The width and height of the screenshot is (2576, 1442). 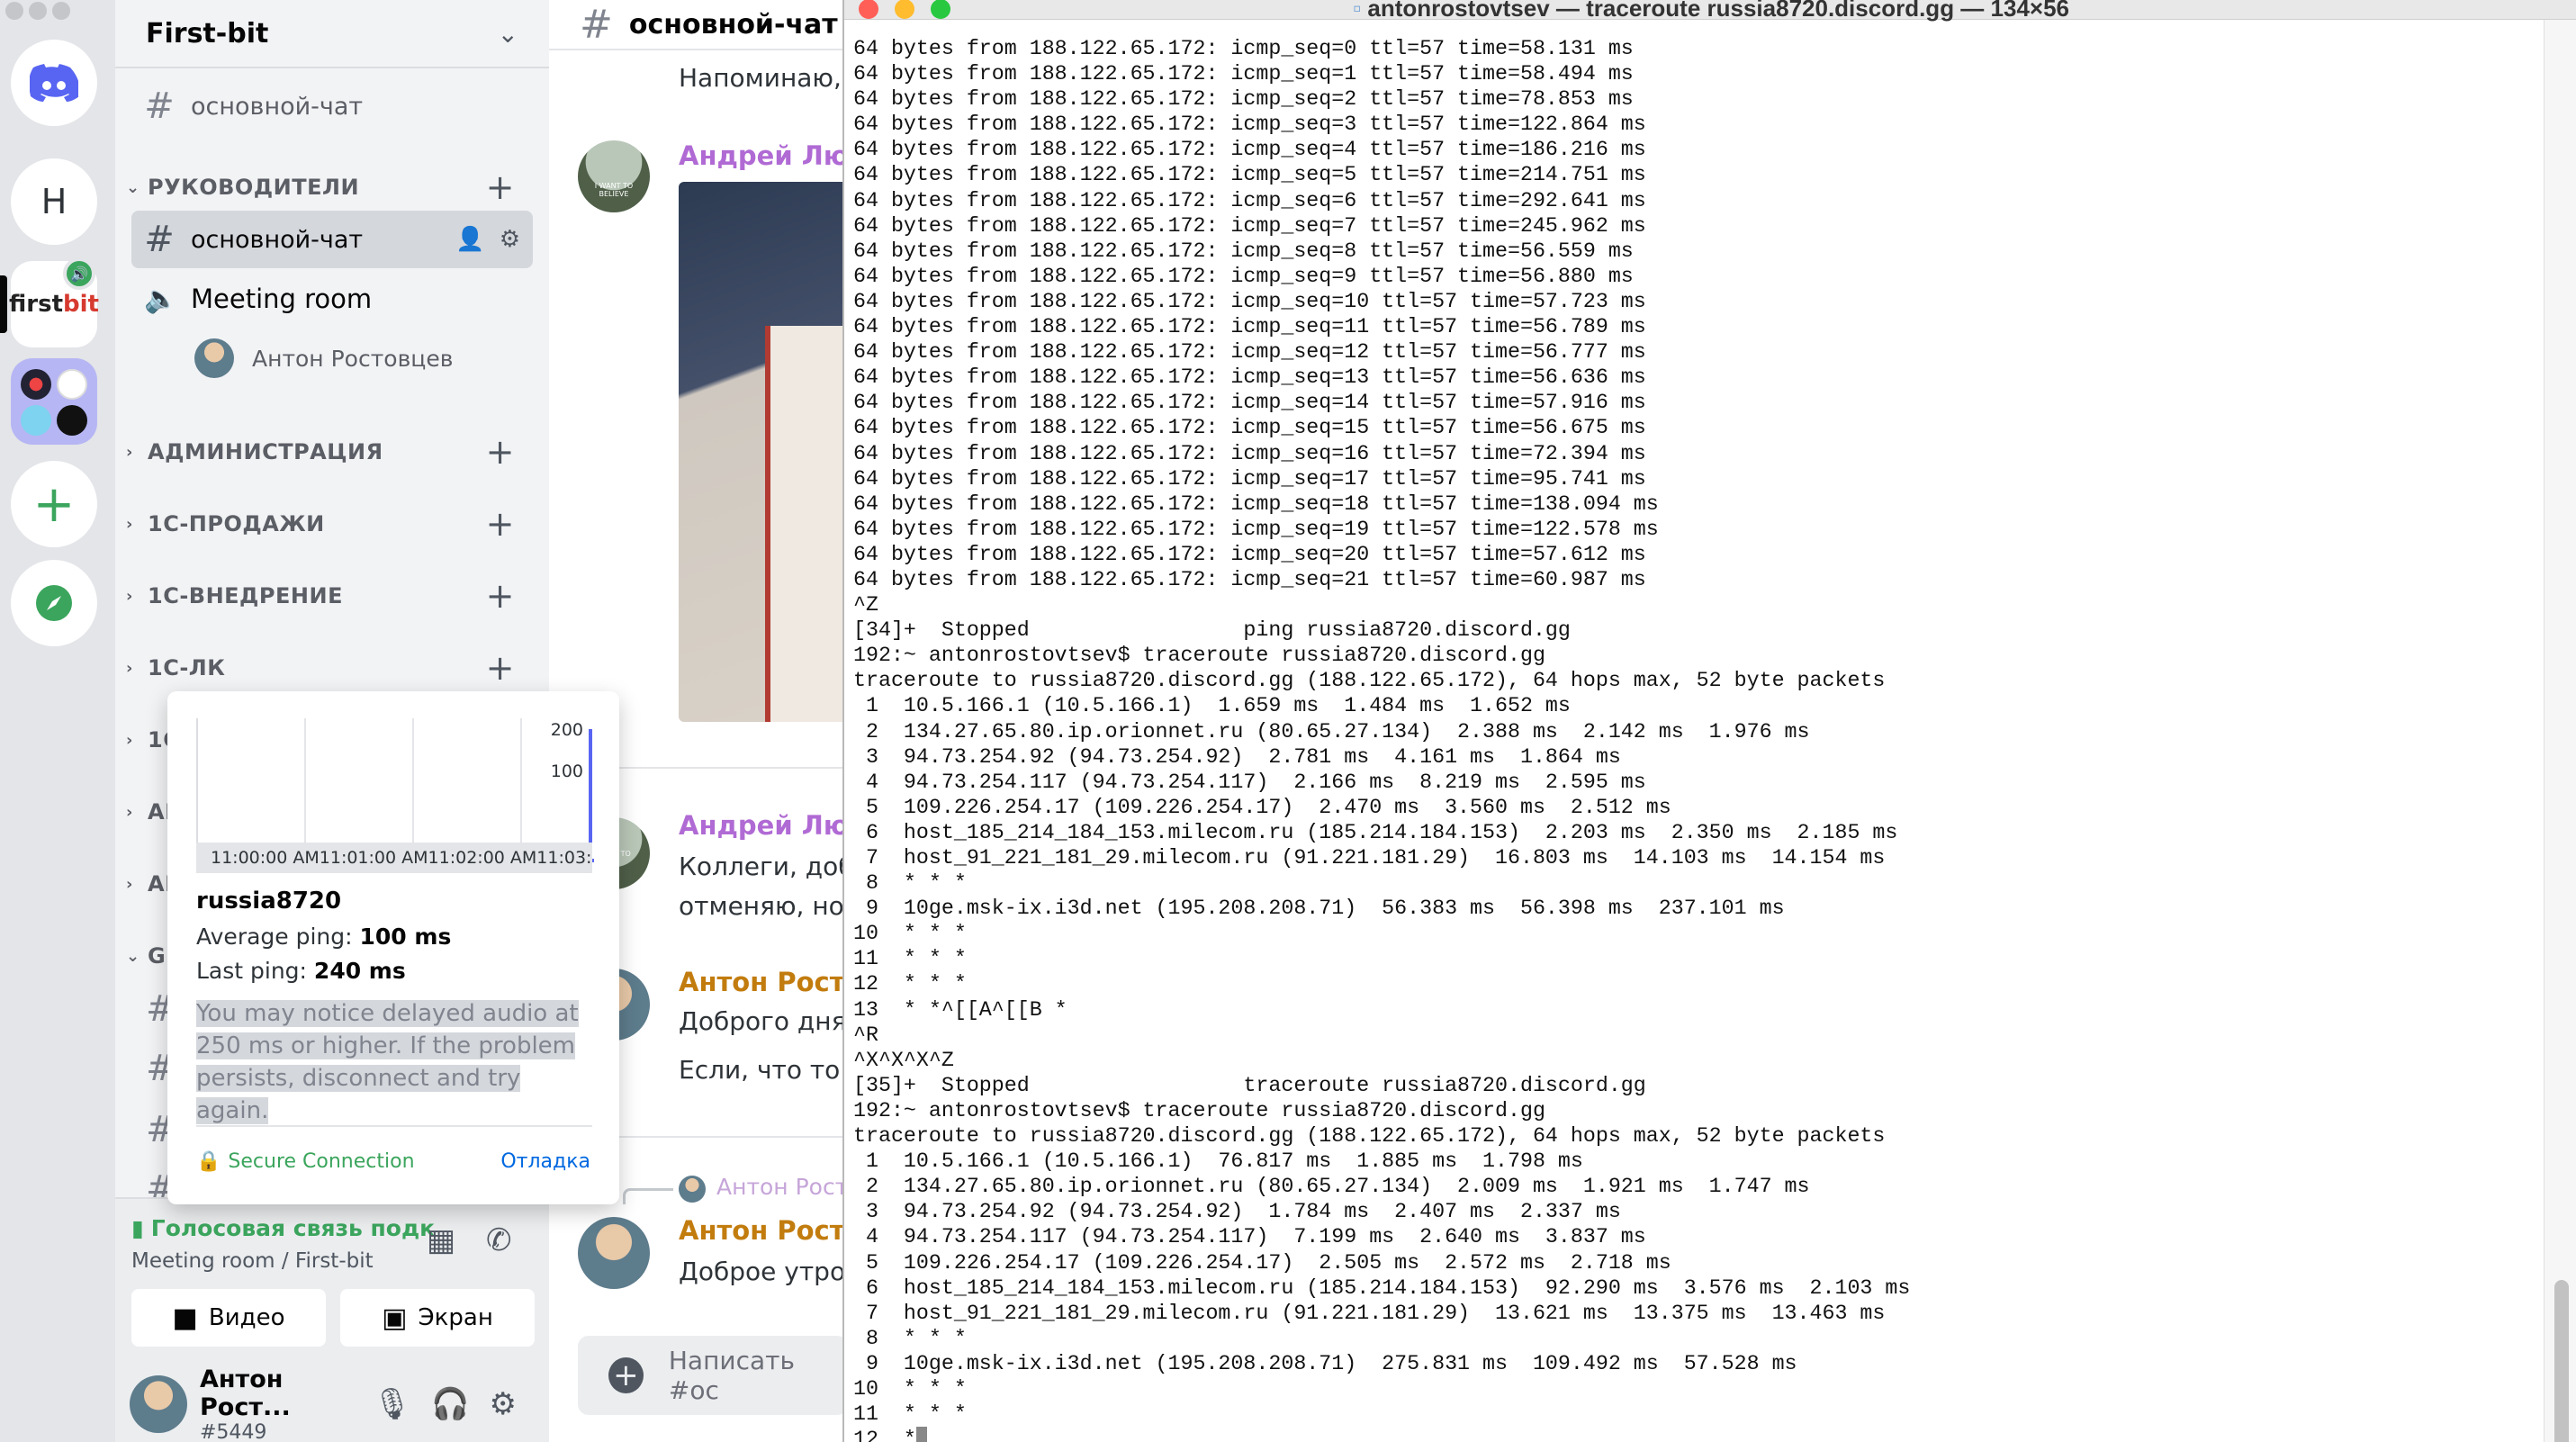 I want to click on x-tick: 11:00:00 AM, so click(x=265, y=858).